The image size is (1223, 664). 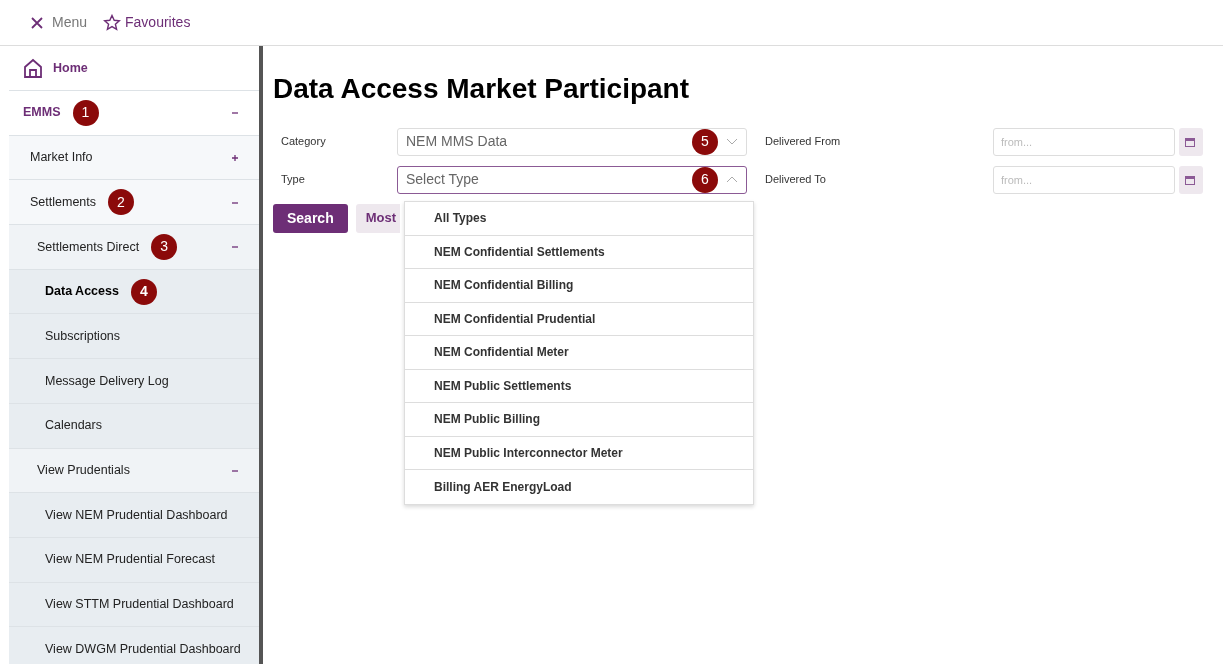 I want to click on chevron-down-icon, so click(x=732, y=142).